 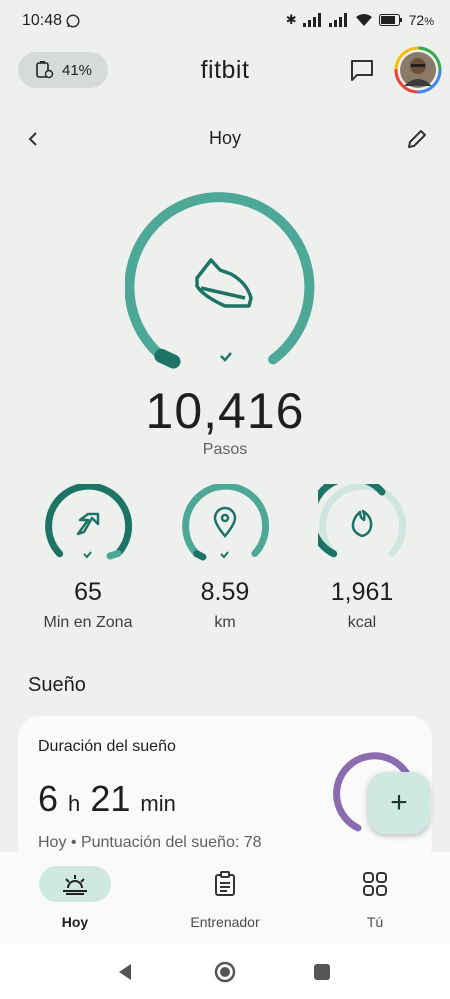 I want to click on messages-button, so click(x=362, y=70).